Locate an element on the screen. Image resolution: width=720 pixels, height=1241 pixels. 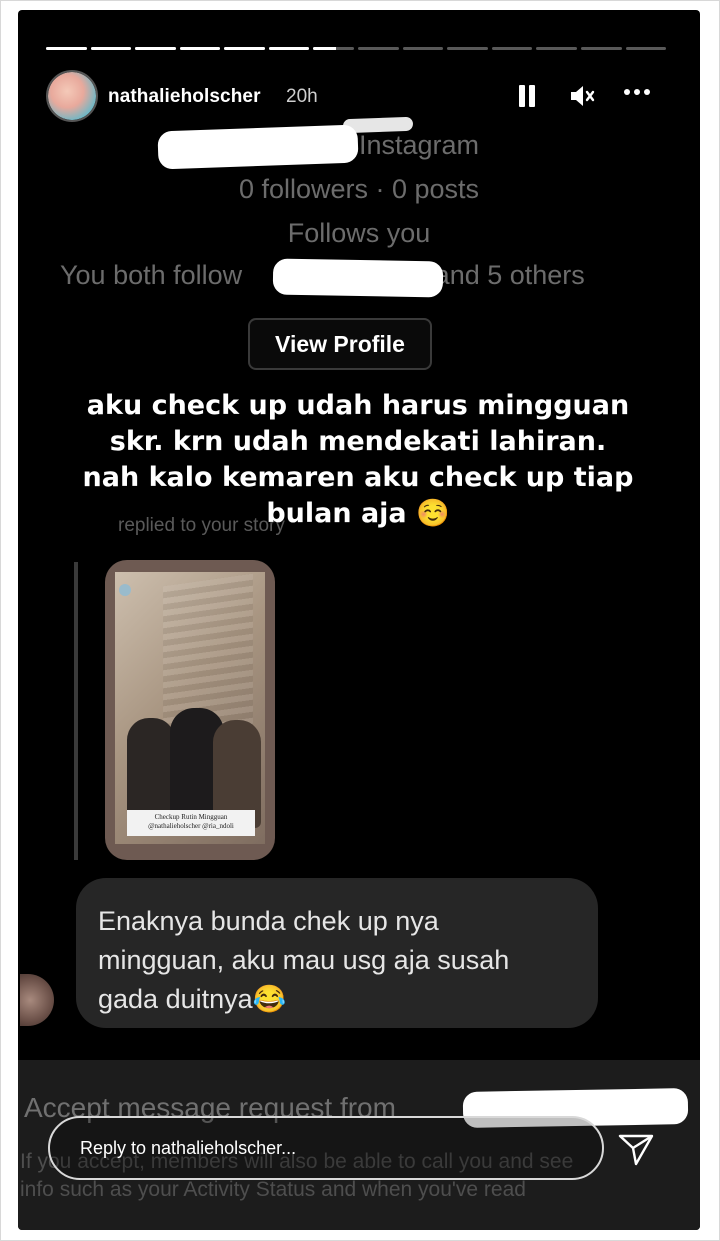
message-line: gada duitnya😂 is located at coordinates (192, 999).